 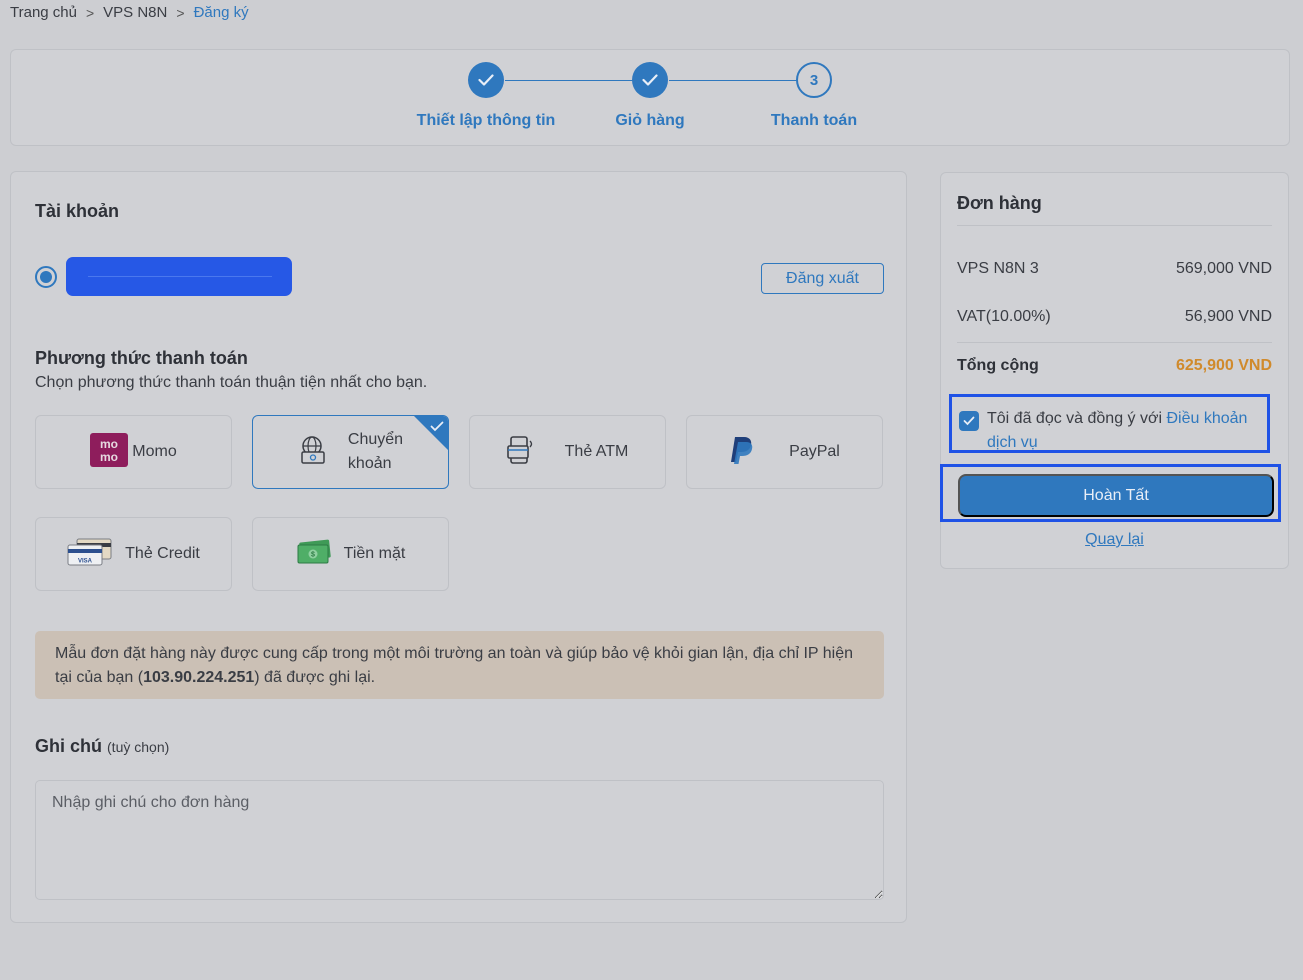 What do you see at coordinates (650, 80) in the screenshot?
I see `step-2-check-icon` at bounding box center [650, 80].